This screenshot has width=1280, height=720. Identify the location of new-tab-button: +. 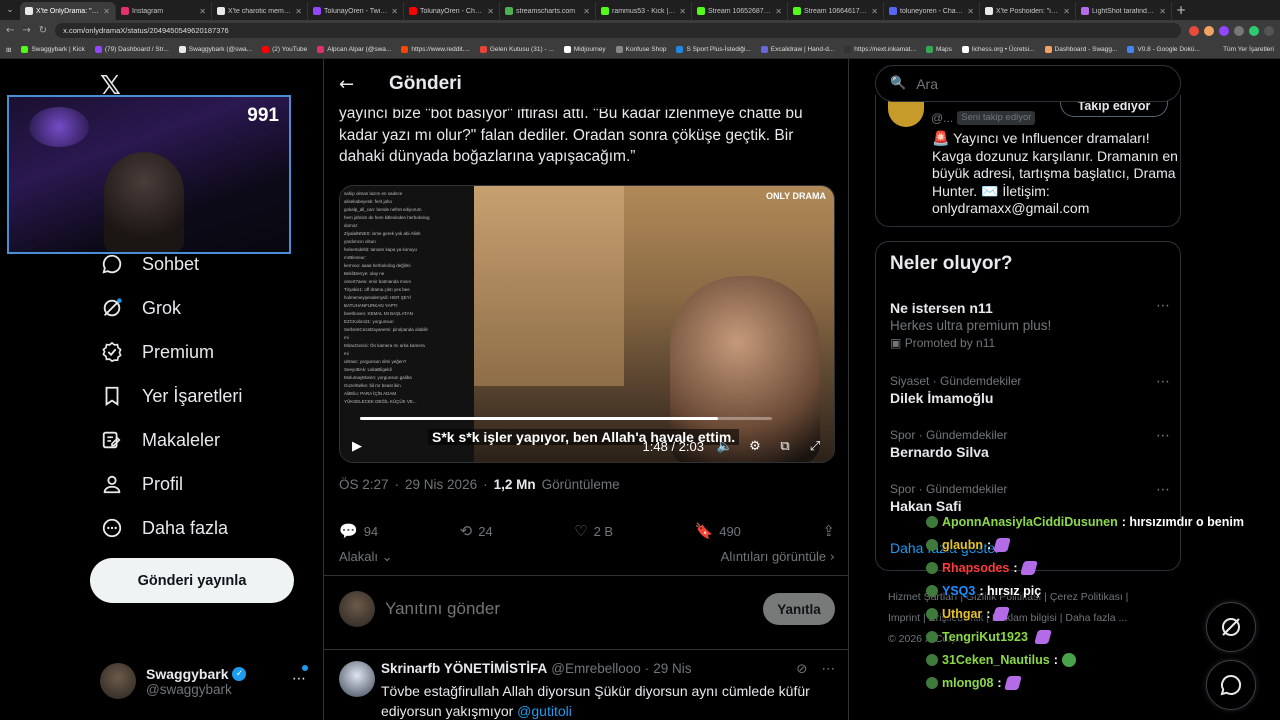
(1181, 10).